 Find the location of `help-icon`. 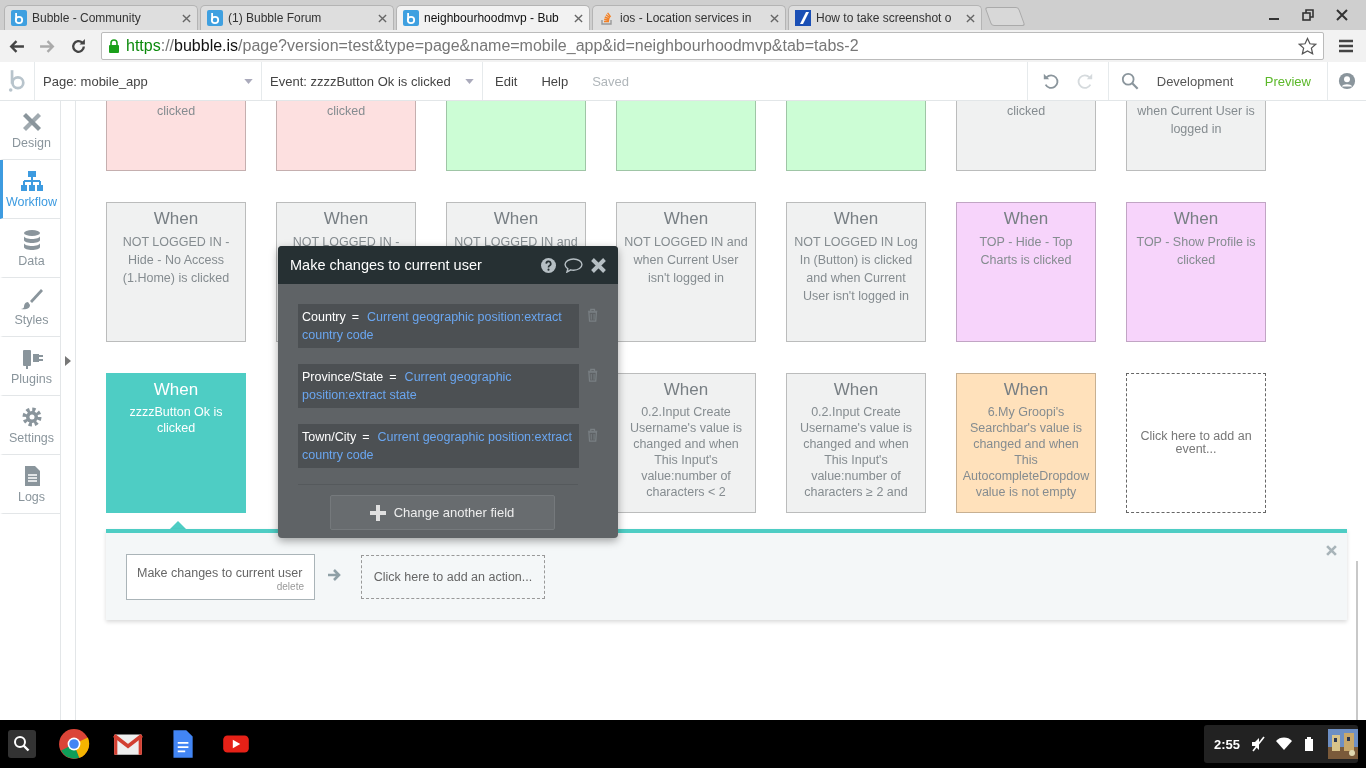

help-icon is located at coordinates (548, 265).